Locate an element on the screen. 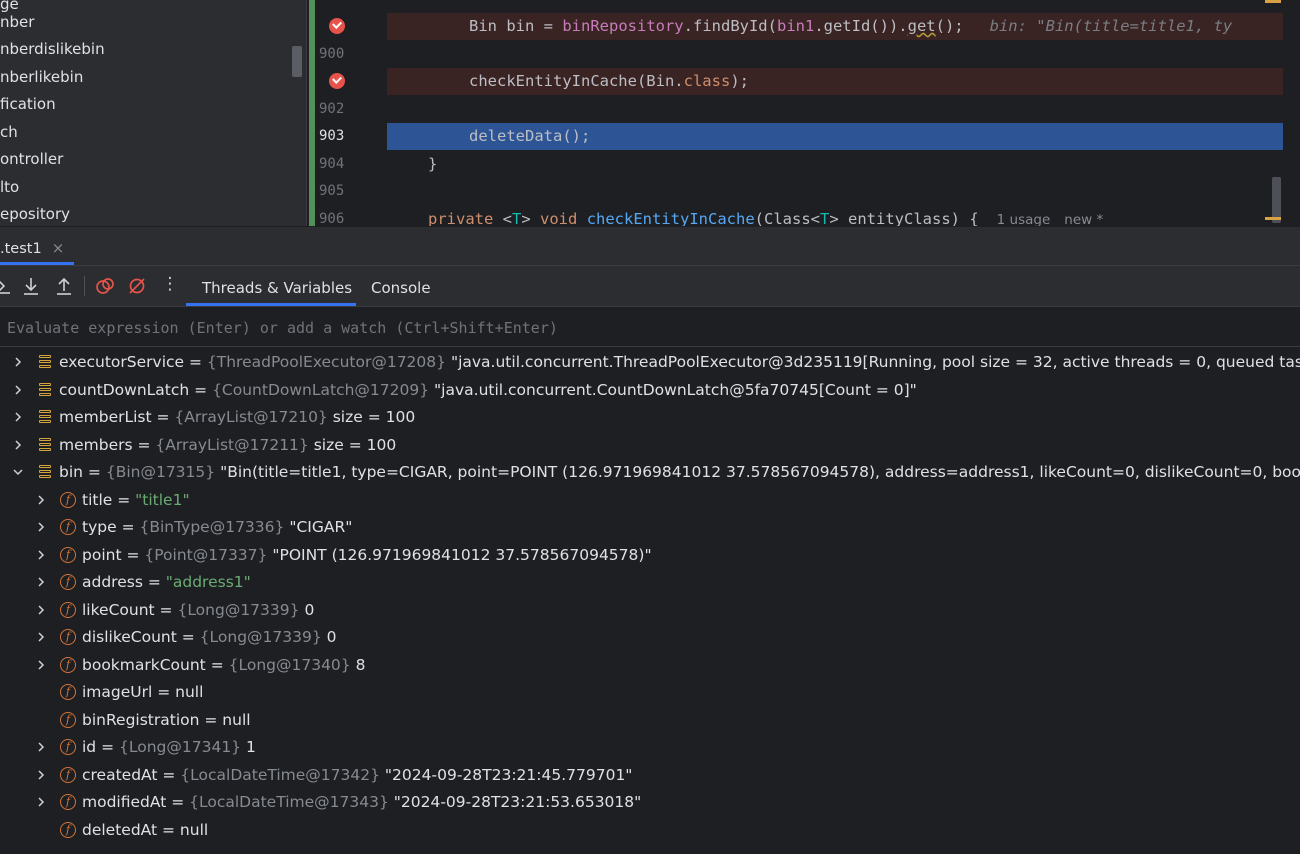 The width and height of the screenshot is (1300, 854). local-variable-icon is located at coordinates (45, 445).